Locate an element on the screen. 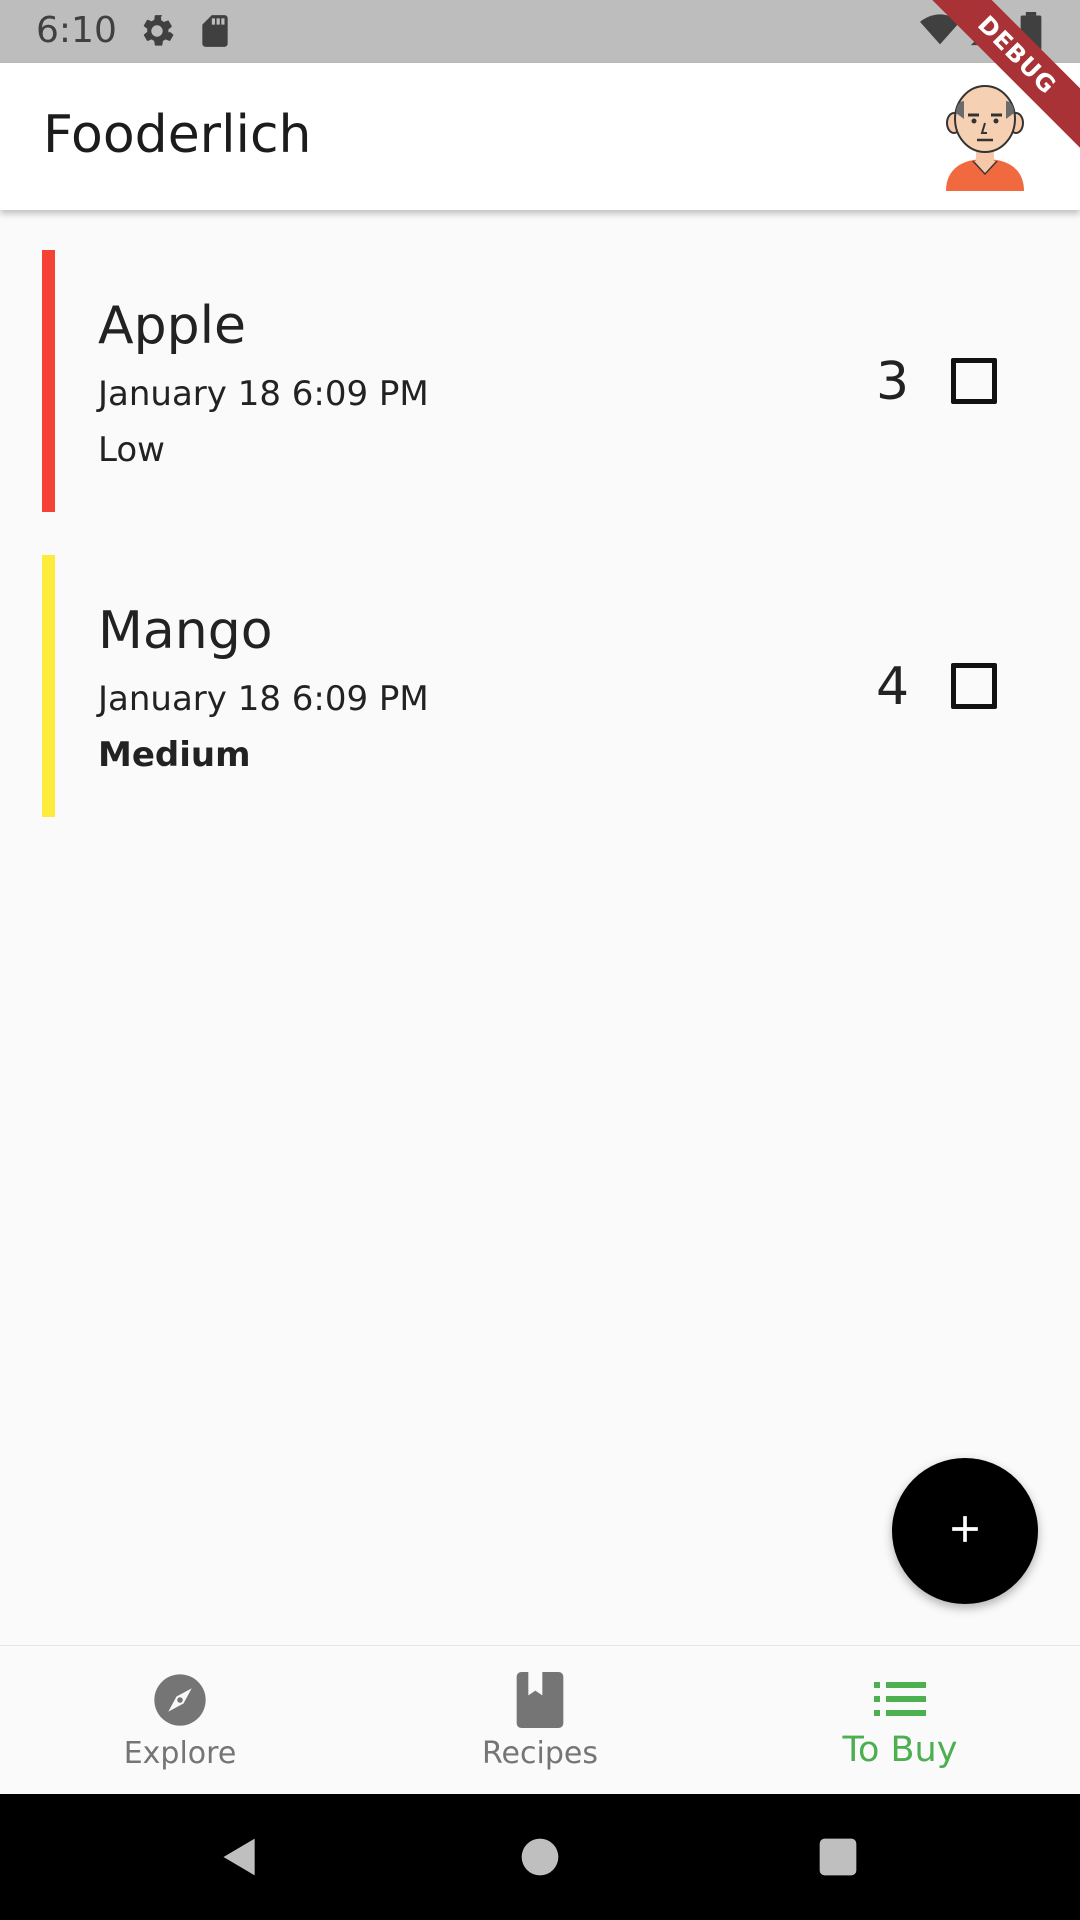 The height and width of the screenshot is (1920, 1080). app-bar: Fooderlich is located at coordinates (540, 136).